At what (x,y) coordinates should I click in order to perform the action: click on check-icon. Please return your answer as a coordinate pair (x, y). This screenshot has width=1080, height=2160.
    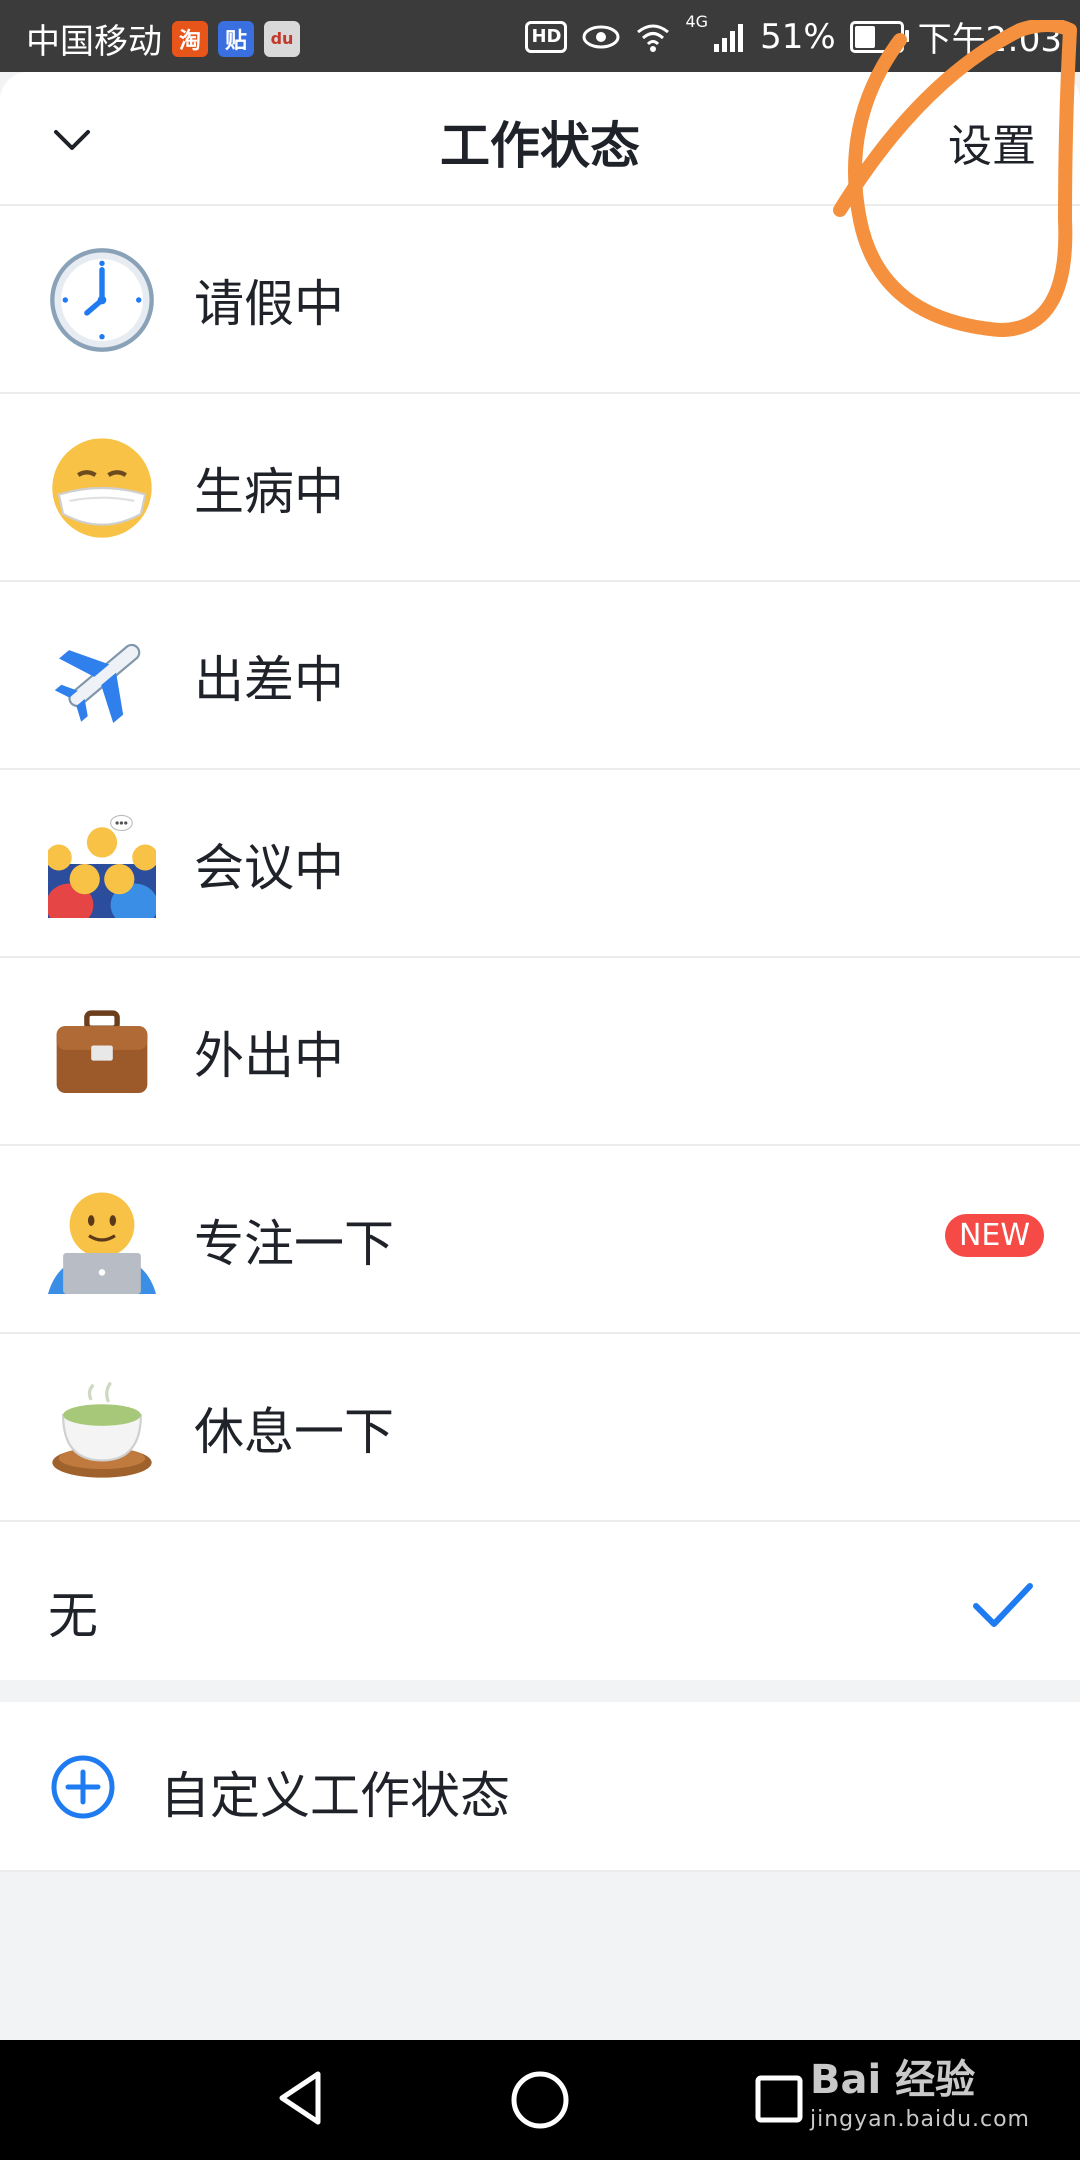
    Looking at the image, I should click on (1003, 1605).